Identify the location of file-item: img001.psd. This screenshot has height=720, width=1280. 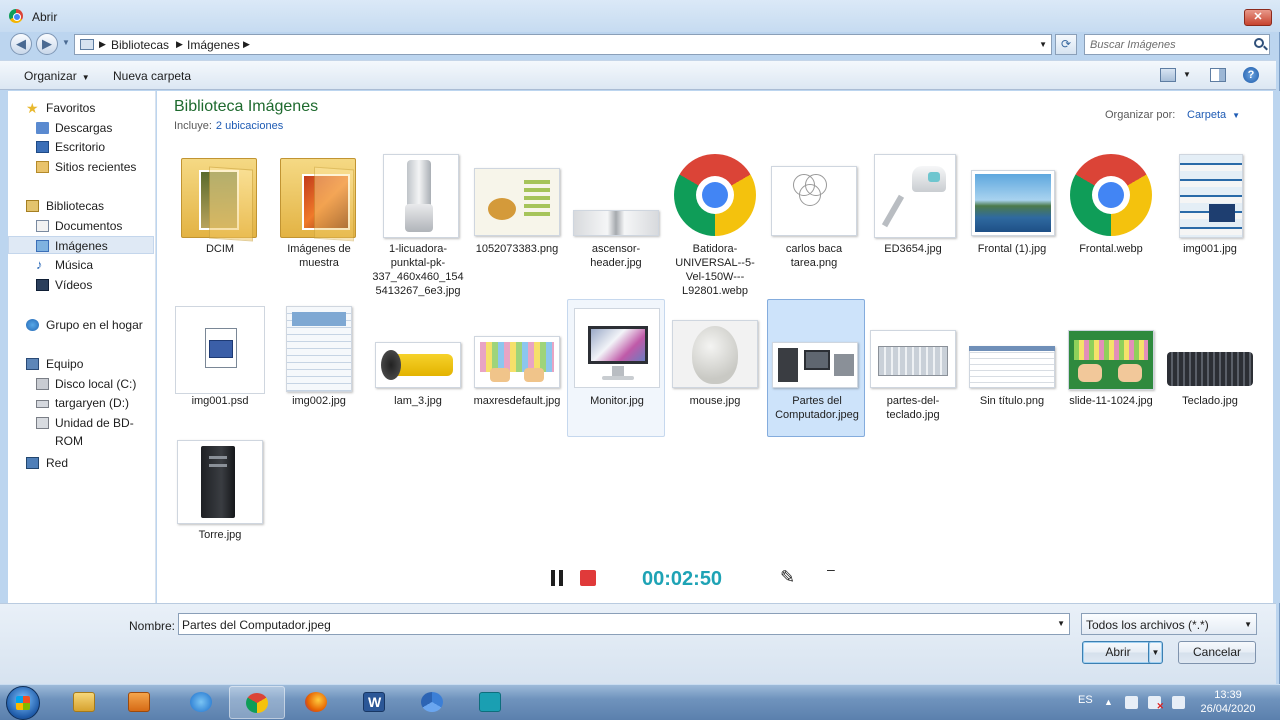
(219, 368).